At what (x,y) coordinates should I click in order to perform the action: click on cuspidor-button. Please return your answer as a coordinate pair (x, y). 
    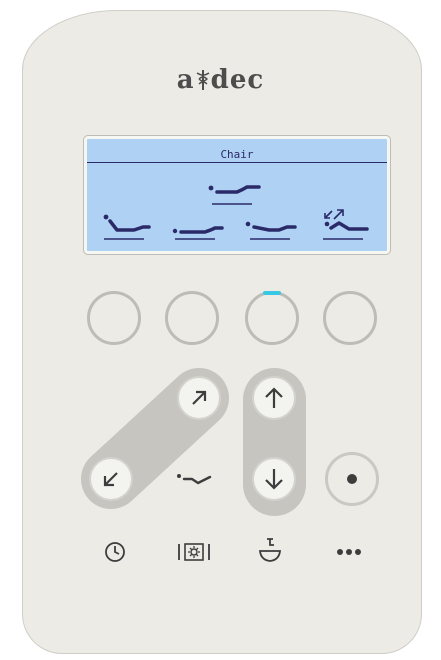
    Looking at the image, I should click on (270, 551).